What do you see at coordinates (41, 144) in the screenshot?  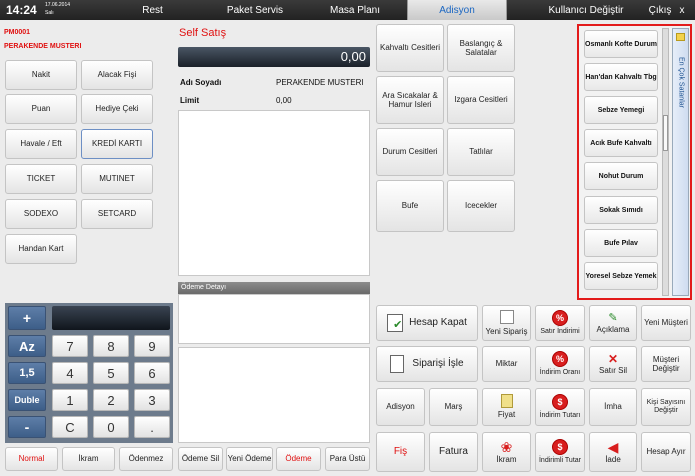 I see `pay-havale-button: Havale / Eft` at bounding box center [41, 144].